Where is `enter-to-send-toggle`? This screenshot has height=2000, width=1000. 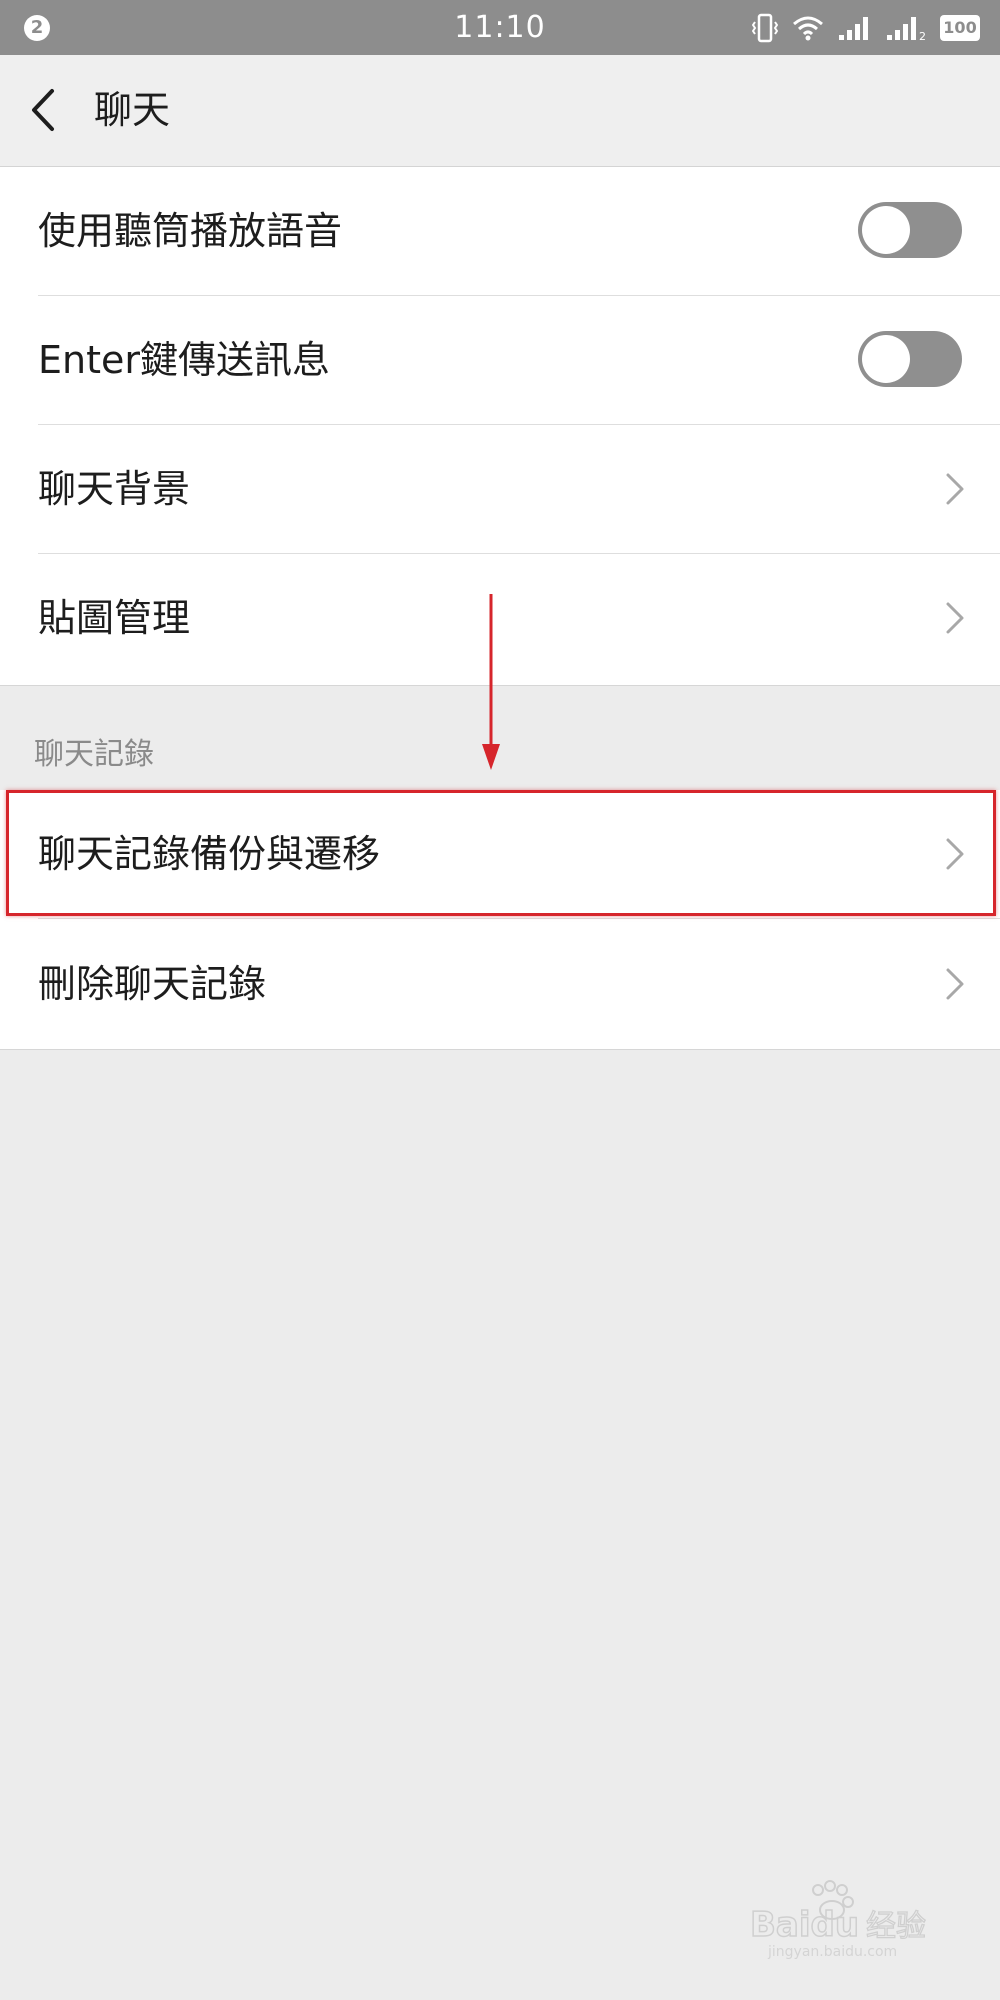 enter-to-send-toggle is located at coordinates (910, 359).